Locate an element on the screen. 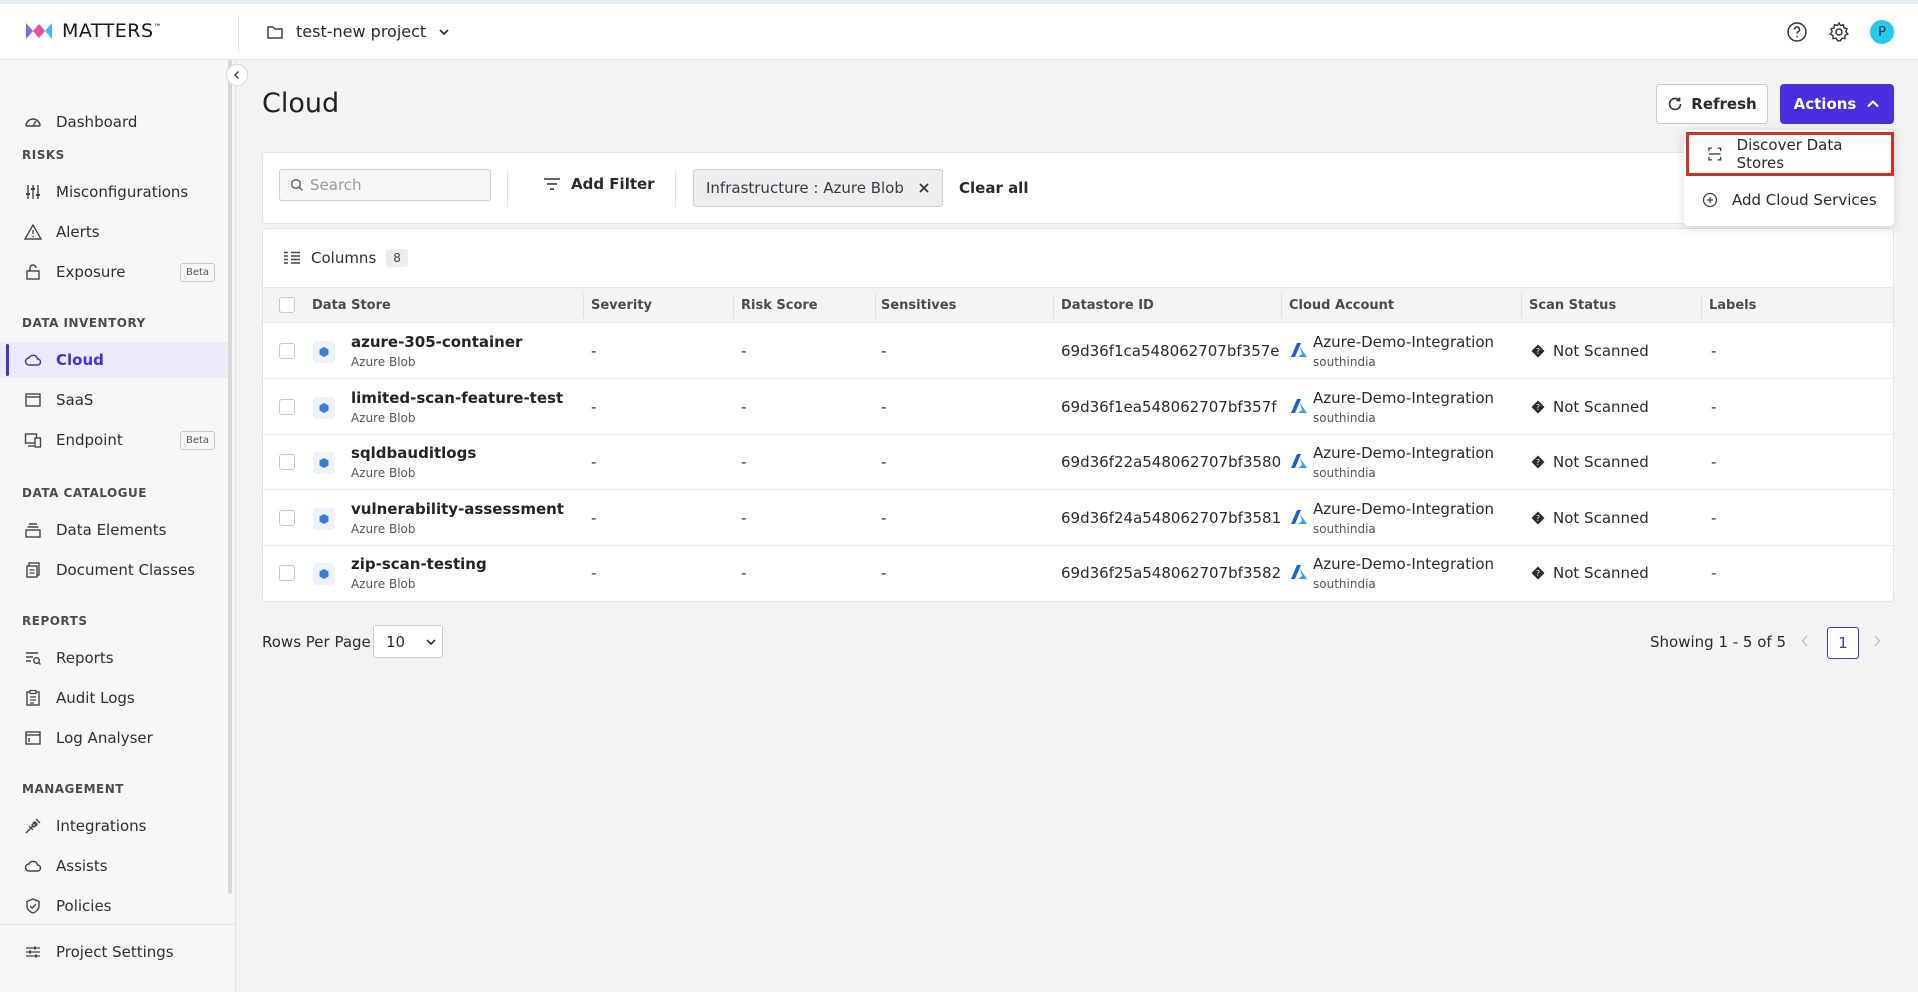  data-store-name: vulnerability-assessment is located at coordinates (457, 509).